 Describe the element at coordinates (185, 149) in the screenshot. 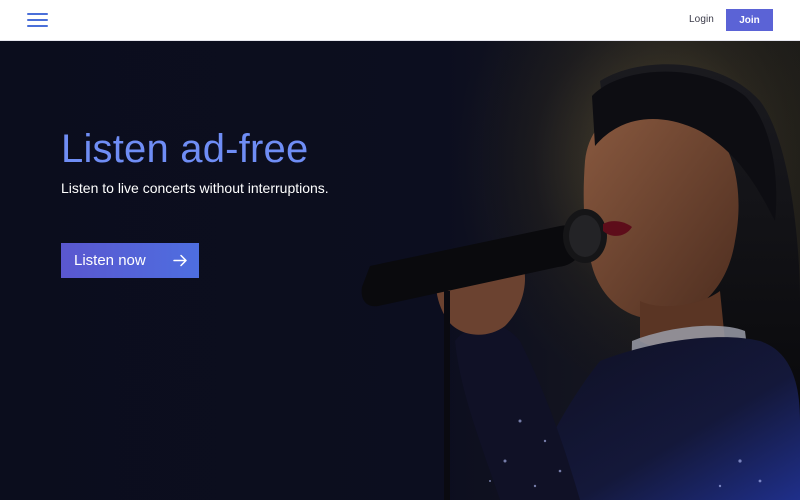

I see `hero-title: Listen ad-free` at that location.